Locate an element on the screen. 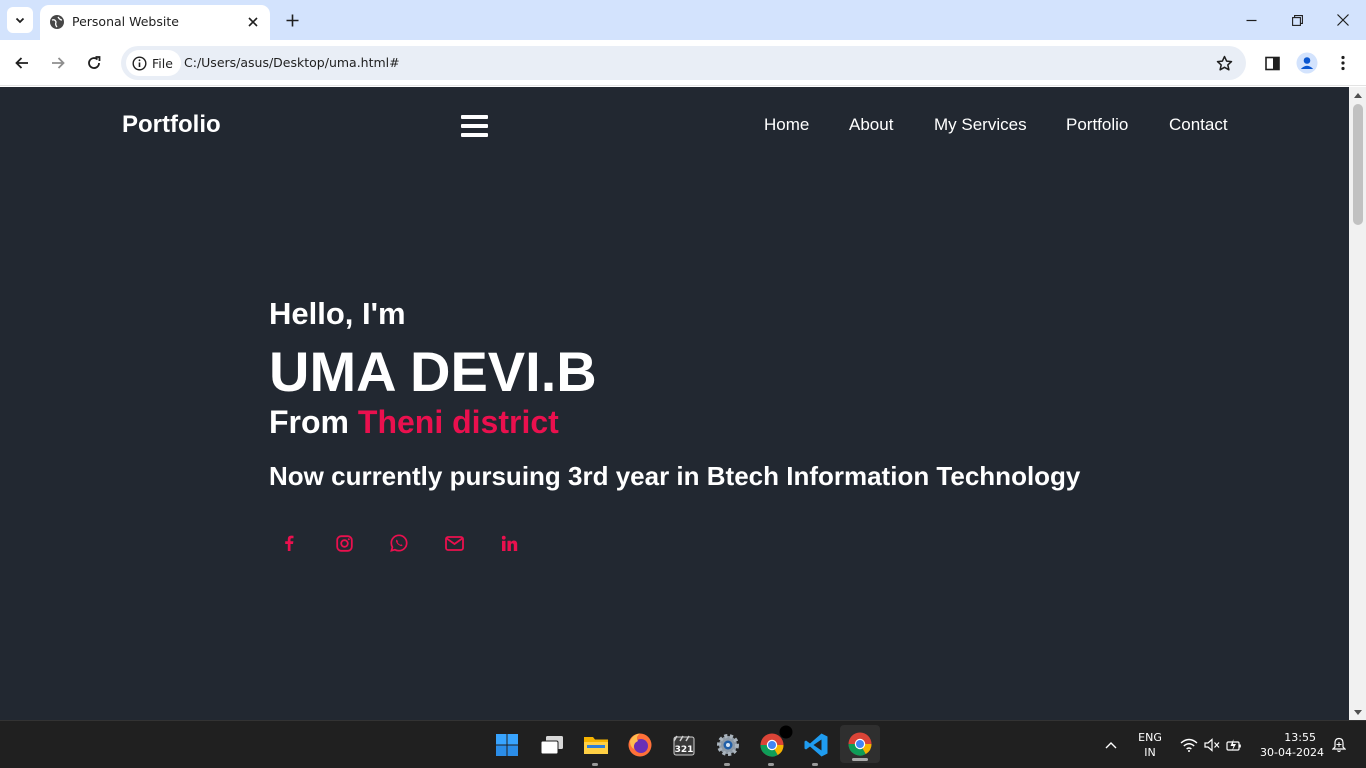 This screenshot has height=768, width=1366. chrome-icon is located at coordinates (774, 745).